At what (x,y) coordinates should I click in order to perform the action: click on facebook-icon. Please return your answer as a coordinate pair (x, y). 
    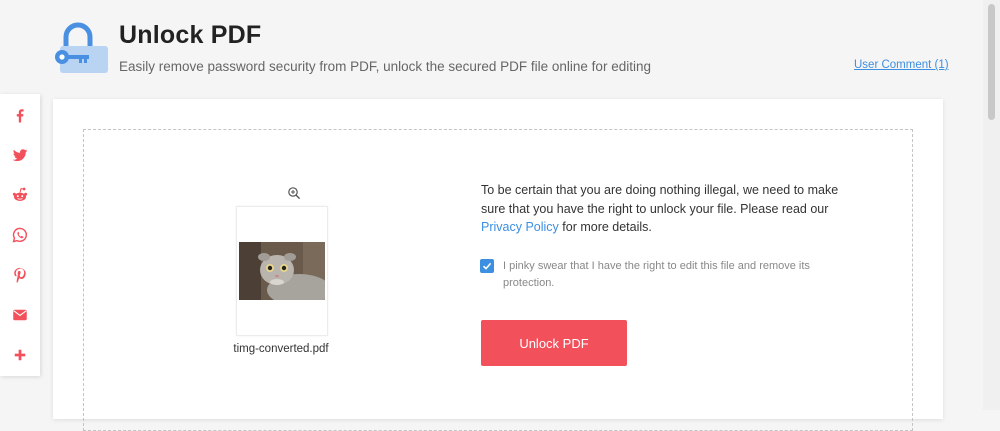
    Looking at the image, I should click on (20, 115).